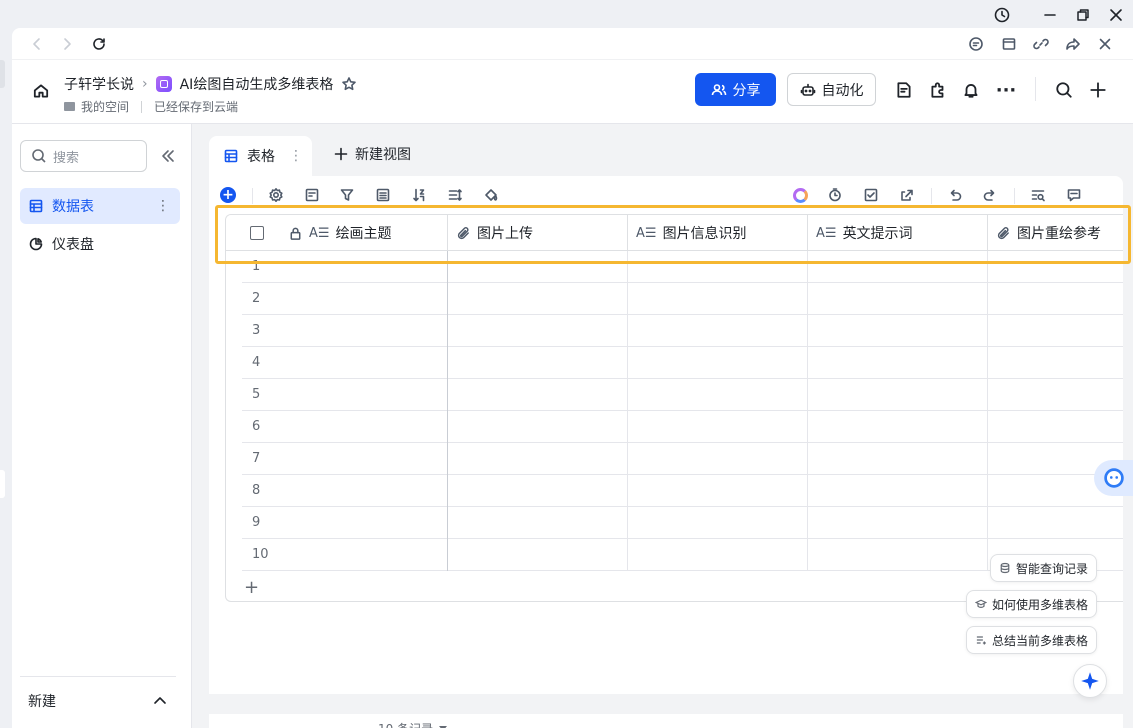 Image resolution: width=1133 pixels, height=728 pixels. What do you see at coordinates (682, 427) in the screenshot?
I see `table-row: 6` at bounding box center [682, 427].